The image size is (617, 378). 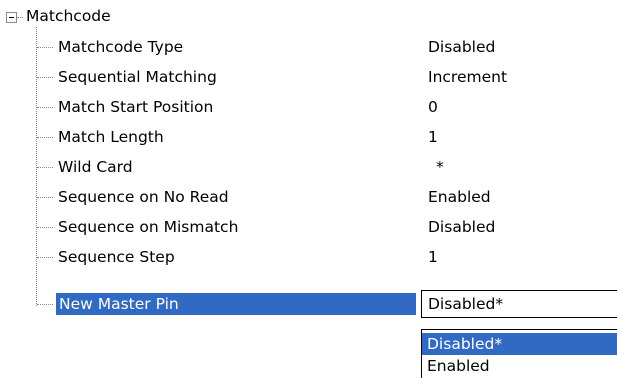 What do you see at coordinates (111, 137) in the screenshot?
I see `property-label: Match Length` at bounding box center [111, 137].